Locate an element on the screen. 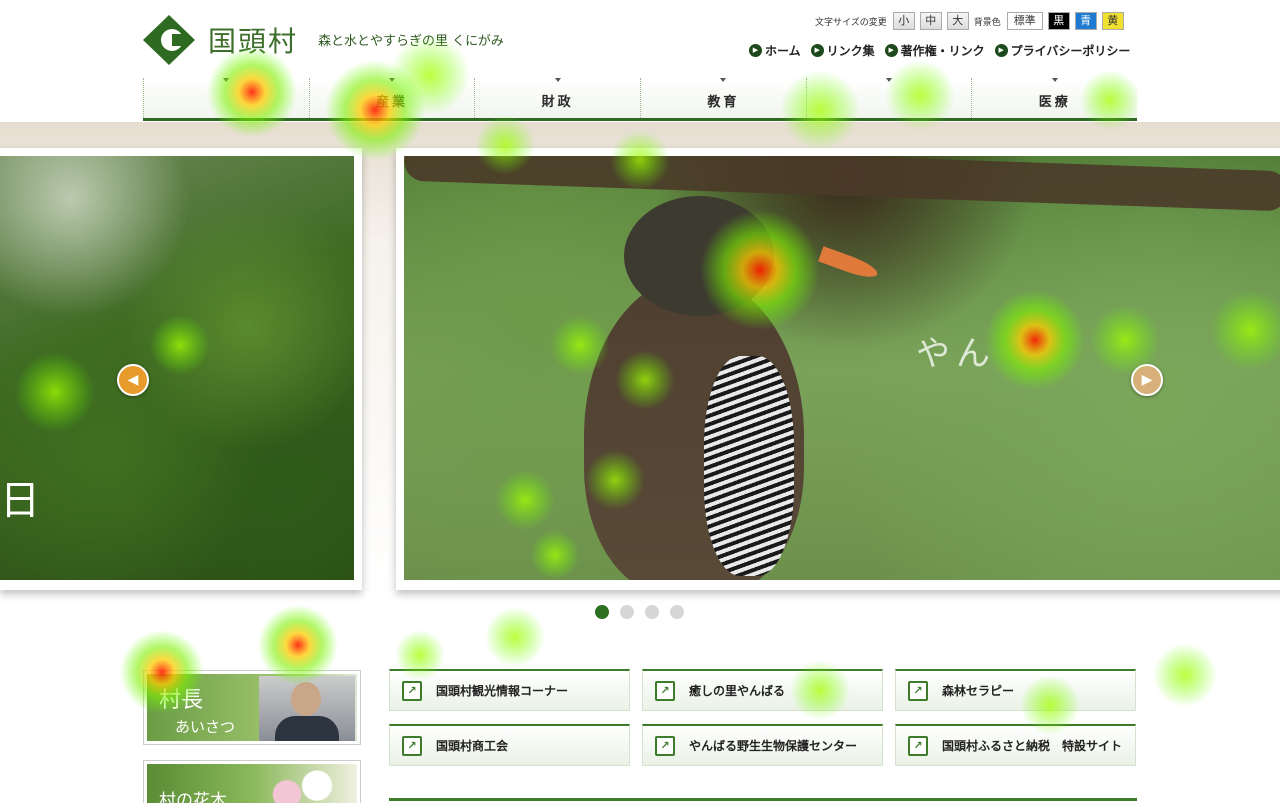 The width and height of the screenshot is (1280, 803). link-label: 国頭村観光情報コーナー is located at coordinates (502, 691).